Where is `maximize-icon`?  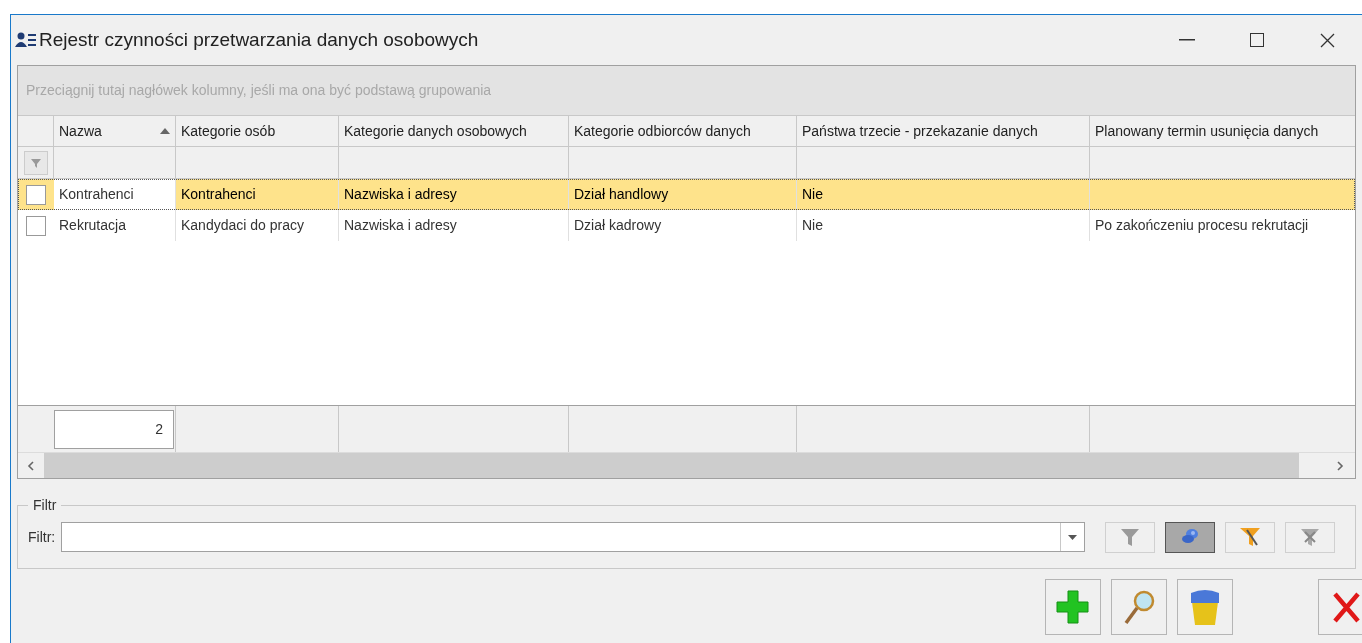
maximize-icon is located at coordinates (1257, 40).